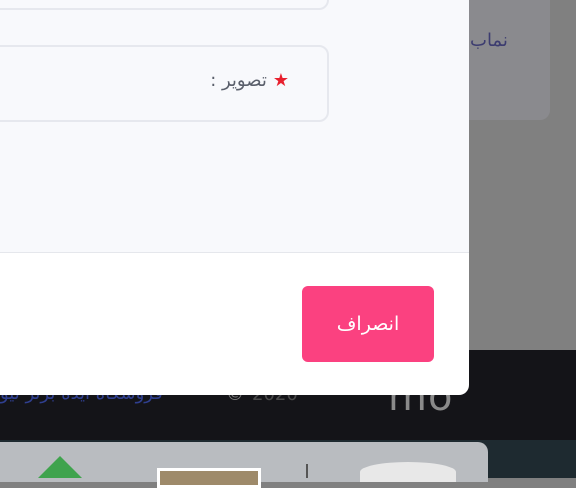 The width and height of the screenshot is (576, 488). Describe the element at coordinates (368, 324) in the screenshot. I see `cancel-button: انصراف` at that location.